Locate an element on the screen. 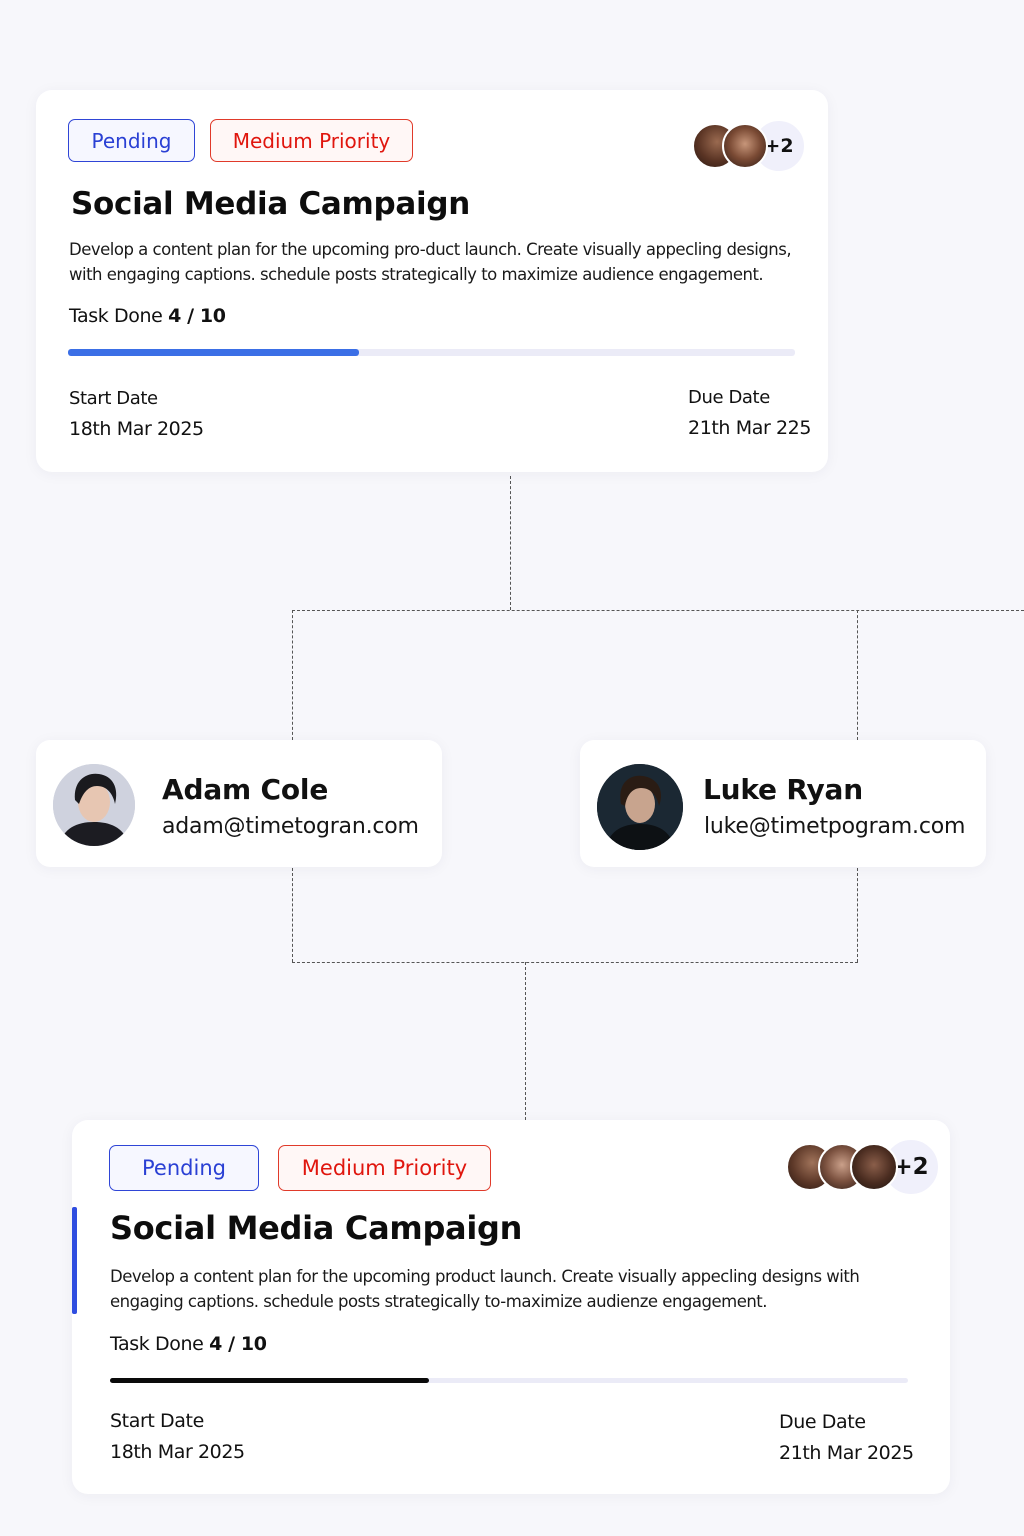 This screenshot has height=1536, width=1024. due-date-value: 21th Mar 225 is located at coordinates (750, 428).